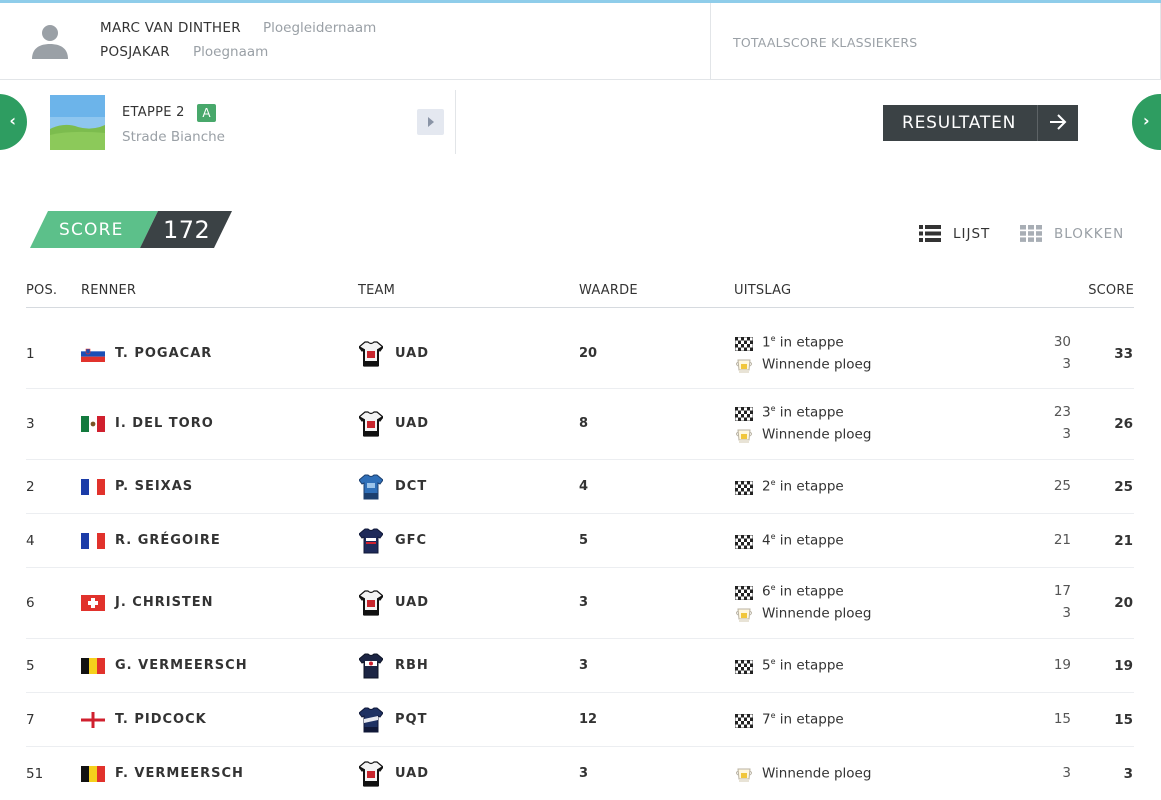 The height and width of the screenshot is (800, 1161). Describe the element at coordinates (710, 41) in the screenshot. I see `header-divider` at that location.